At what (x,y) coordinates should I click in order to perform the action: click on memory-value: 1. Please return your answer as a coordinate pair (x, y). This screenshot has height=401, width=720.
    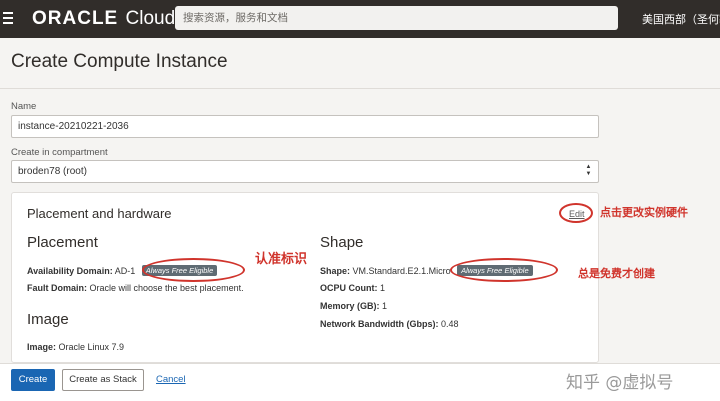
    Looking at the image, I should click on (385, 306).